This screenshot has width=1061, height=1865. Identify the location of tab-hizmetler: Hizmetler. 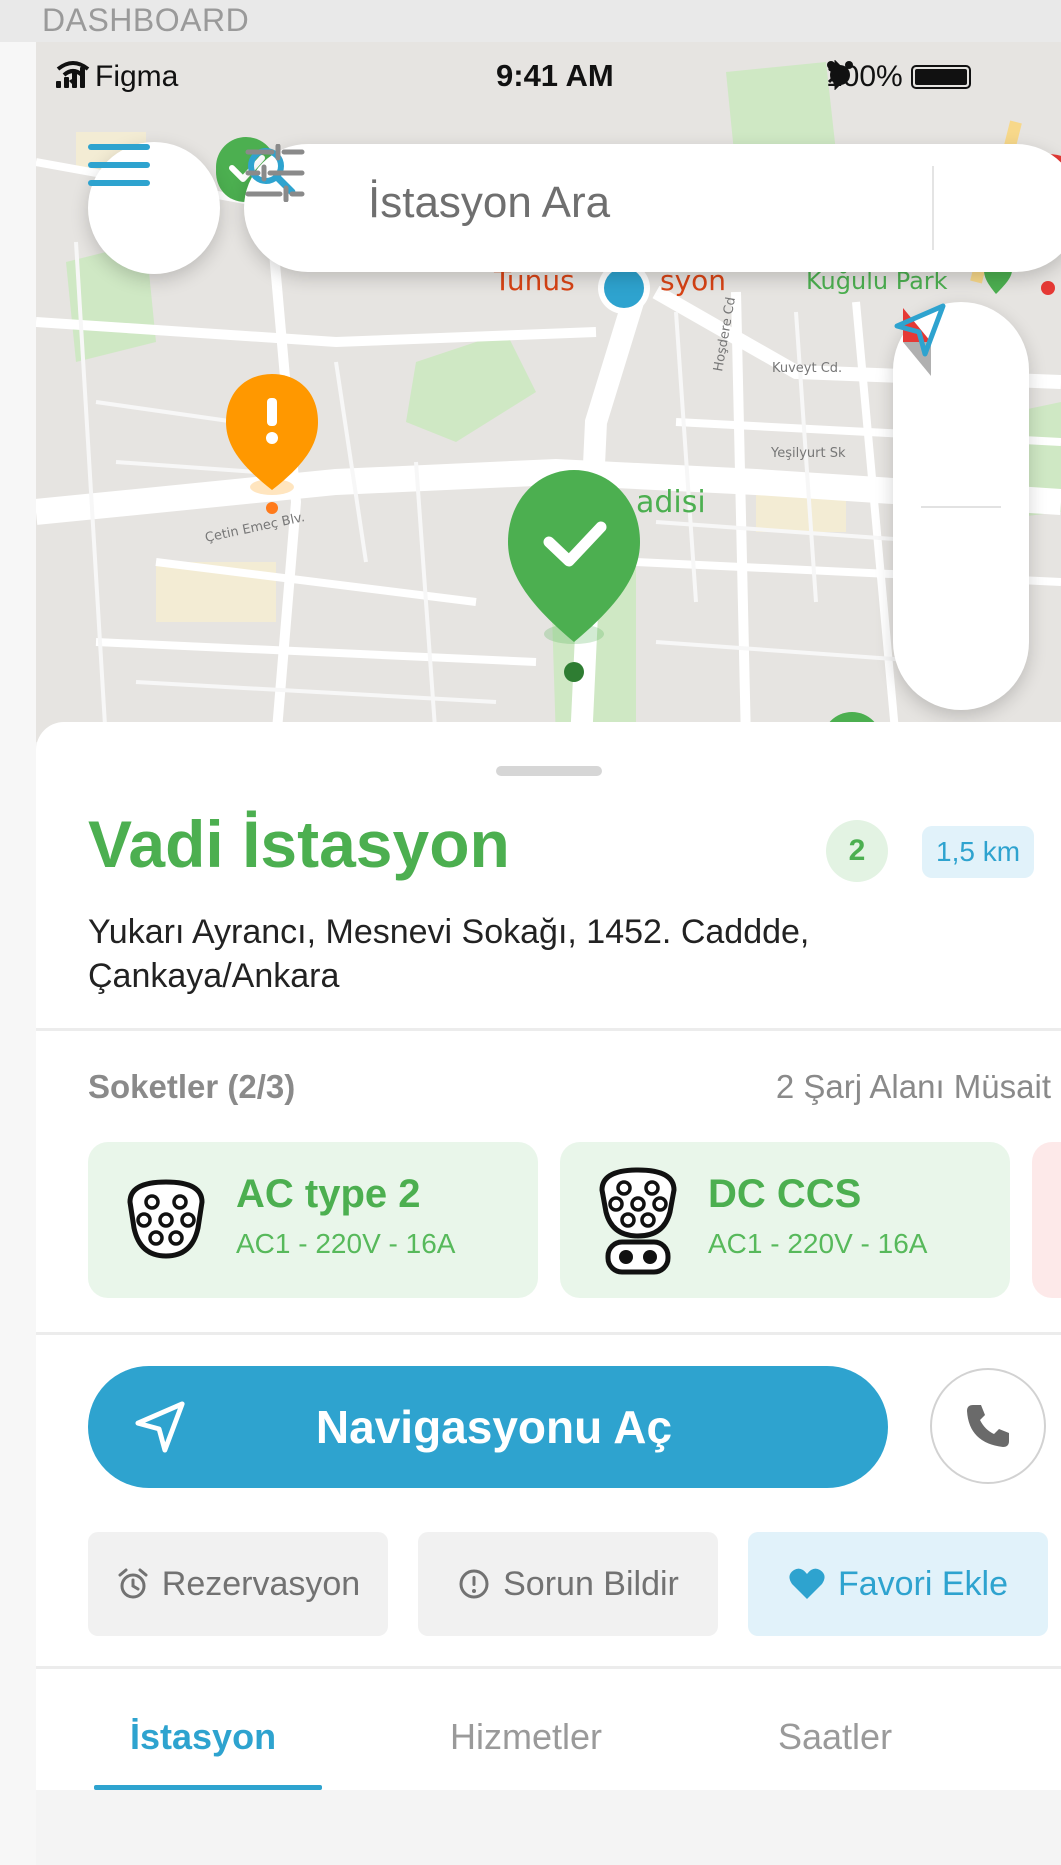
(526, 1737).